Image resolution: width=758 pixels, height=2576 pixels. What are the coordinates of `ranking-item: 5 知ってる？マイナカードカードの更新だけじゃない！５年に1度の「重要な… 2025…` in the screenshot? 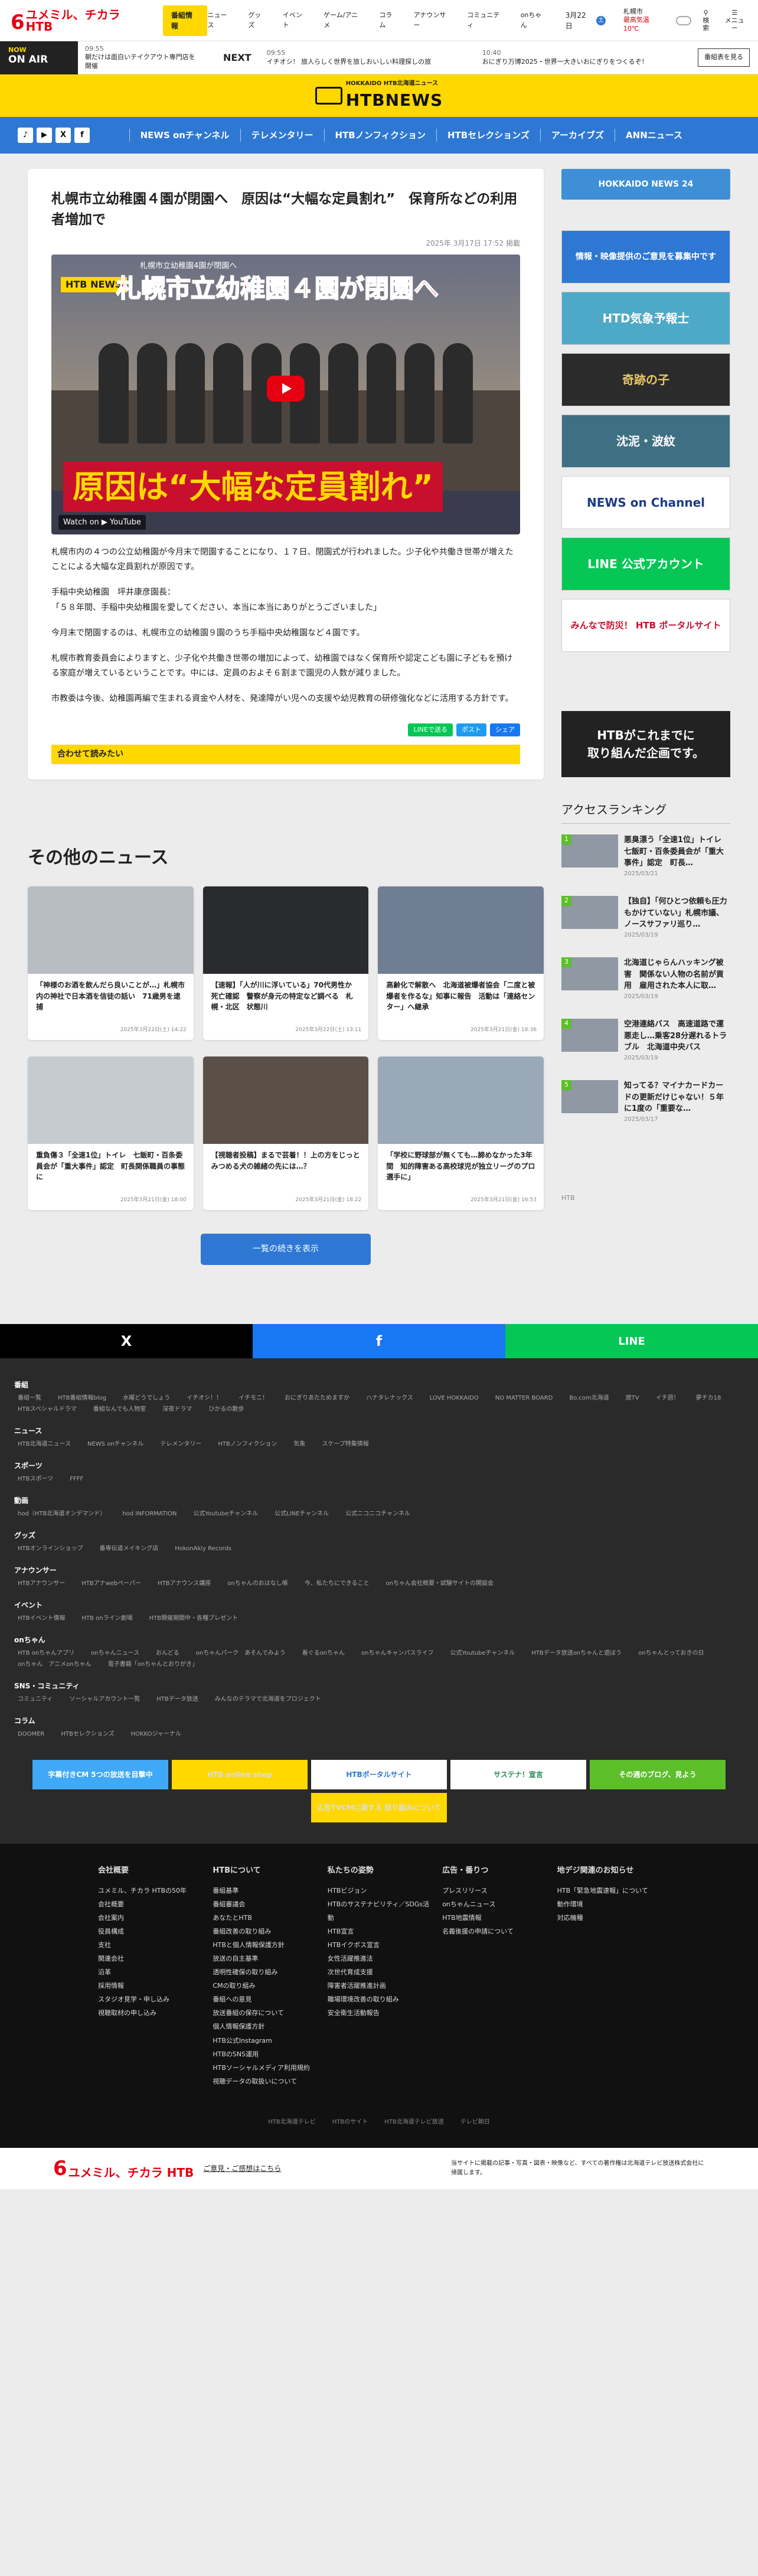 It's located at (645, 1103).